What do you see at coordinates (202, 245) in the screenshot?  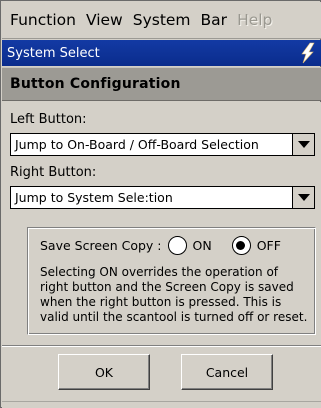 I see `screen-copy-on-label: ON` at bounding box center [202, 245].